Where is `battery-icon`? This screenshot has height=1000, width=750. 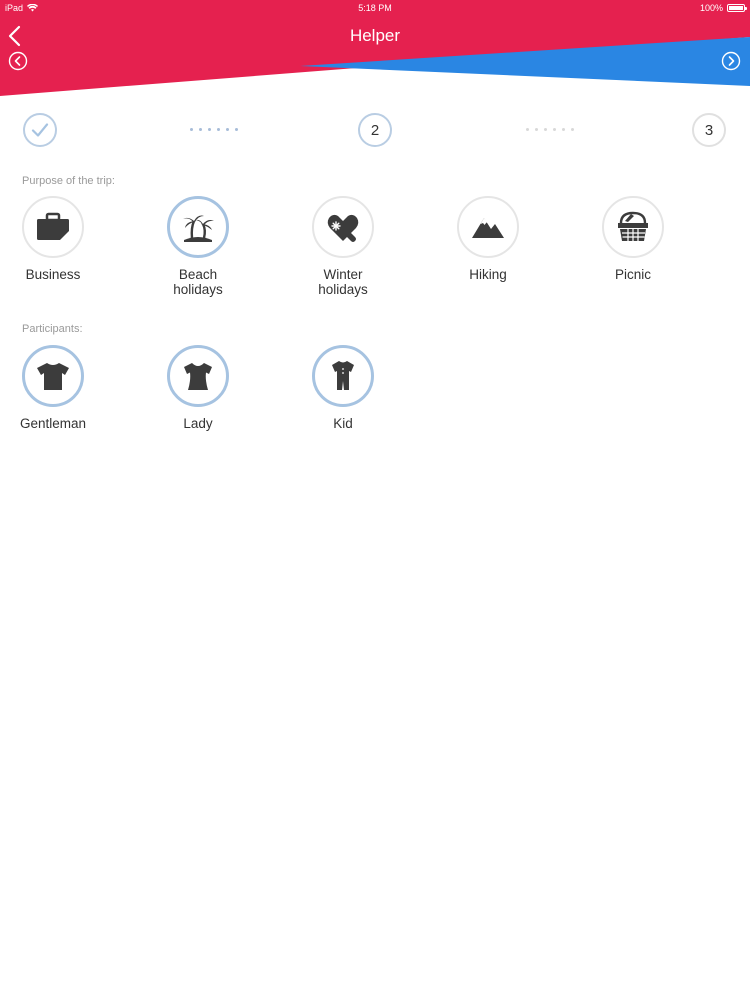
battery-icon is located at coordinates (737, 8).